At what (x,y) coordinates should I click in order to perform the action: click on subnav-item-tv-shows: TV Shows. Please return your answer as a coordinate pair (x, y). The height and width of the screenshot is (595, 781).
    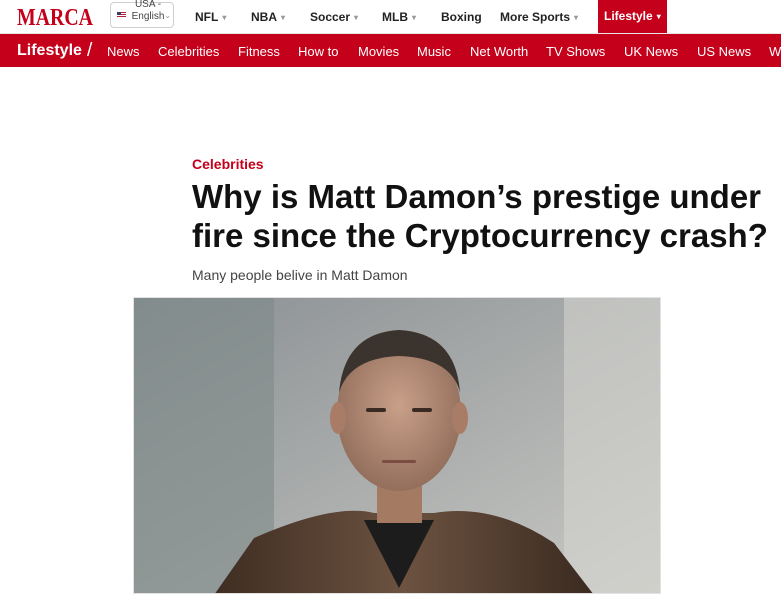
    Looking at the image, I should click on (575, 51).